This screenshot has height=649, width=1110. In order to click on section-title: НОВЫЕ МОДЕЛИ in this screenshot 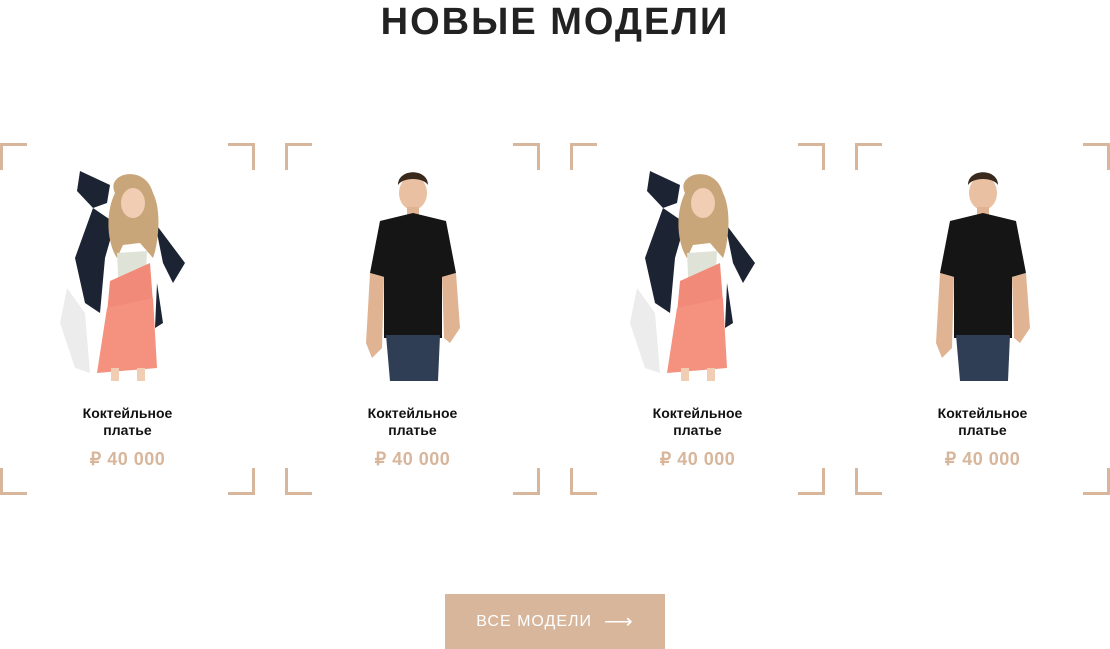, I will do `click(555, 22)`.